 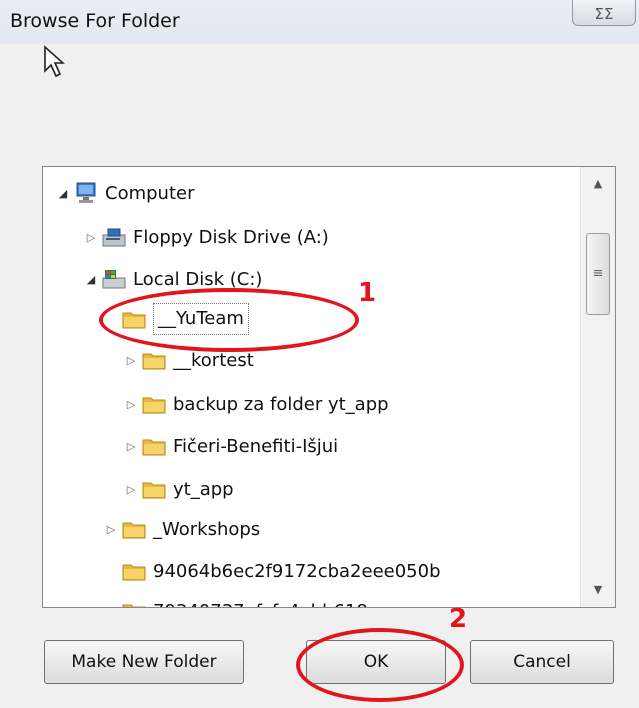 What do you see at coordinates (458, 619) in the screenshot?
I see `annotation-number-2: 2` at bounding box center [458, 619].